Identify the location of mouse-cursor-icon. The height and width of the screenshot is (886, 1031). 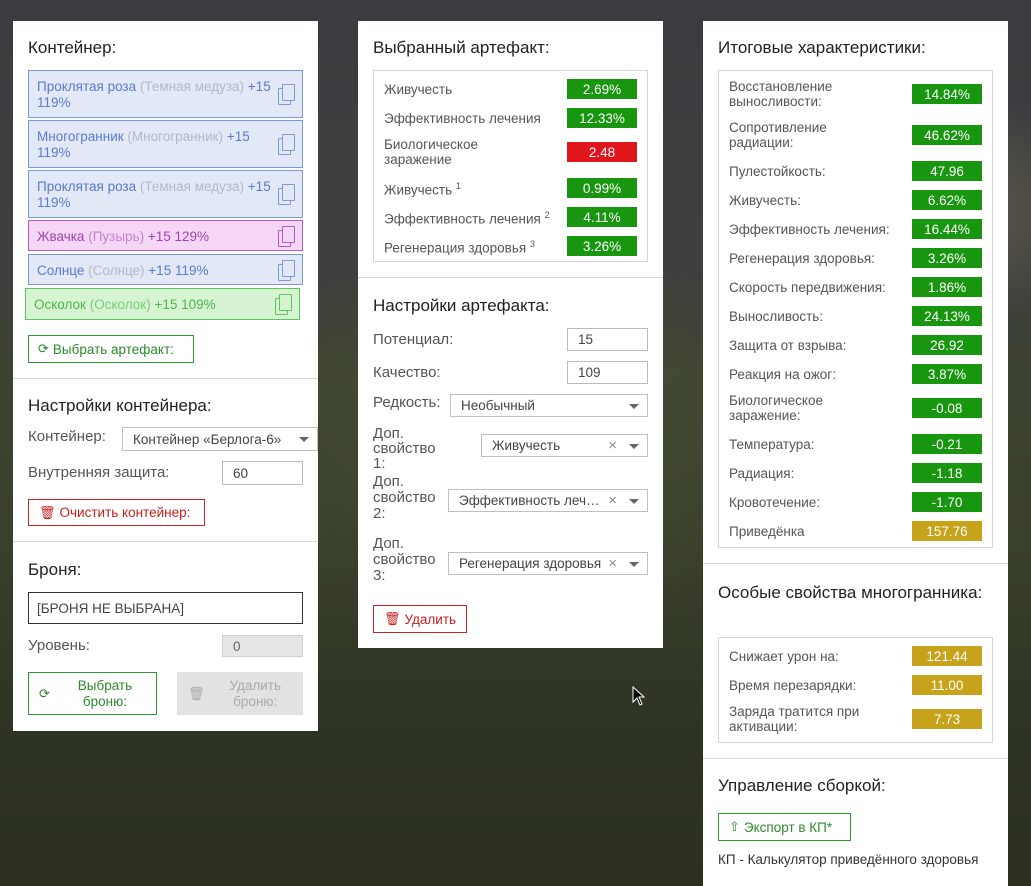
(639, 696).